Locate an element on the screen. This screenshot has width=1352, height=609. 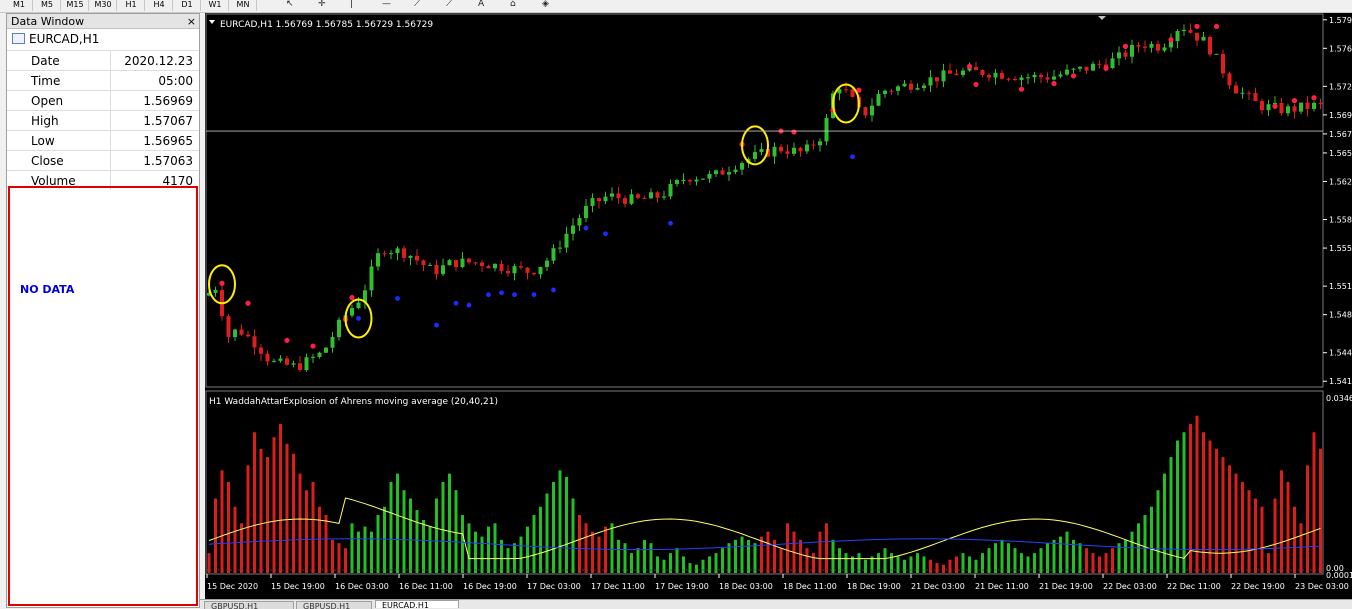
timeframe-w1: W1 is located at coordinates (215, 5).